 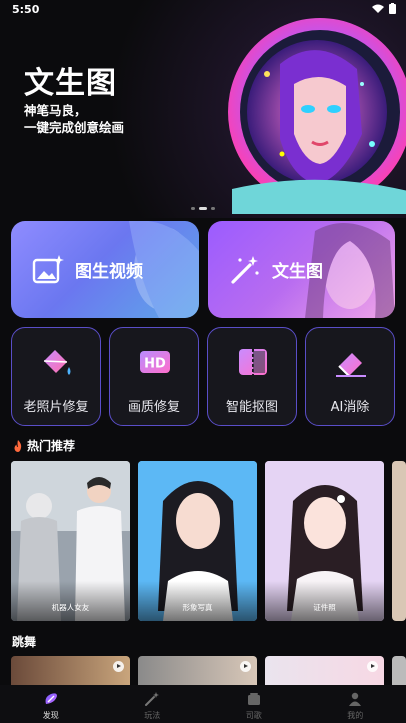 What do you see at coordinates (253, 715) in the screenshot?
I see `nav-label: 司歌` at bounding box center [253, 715].